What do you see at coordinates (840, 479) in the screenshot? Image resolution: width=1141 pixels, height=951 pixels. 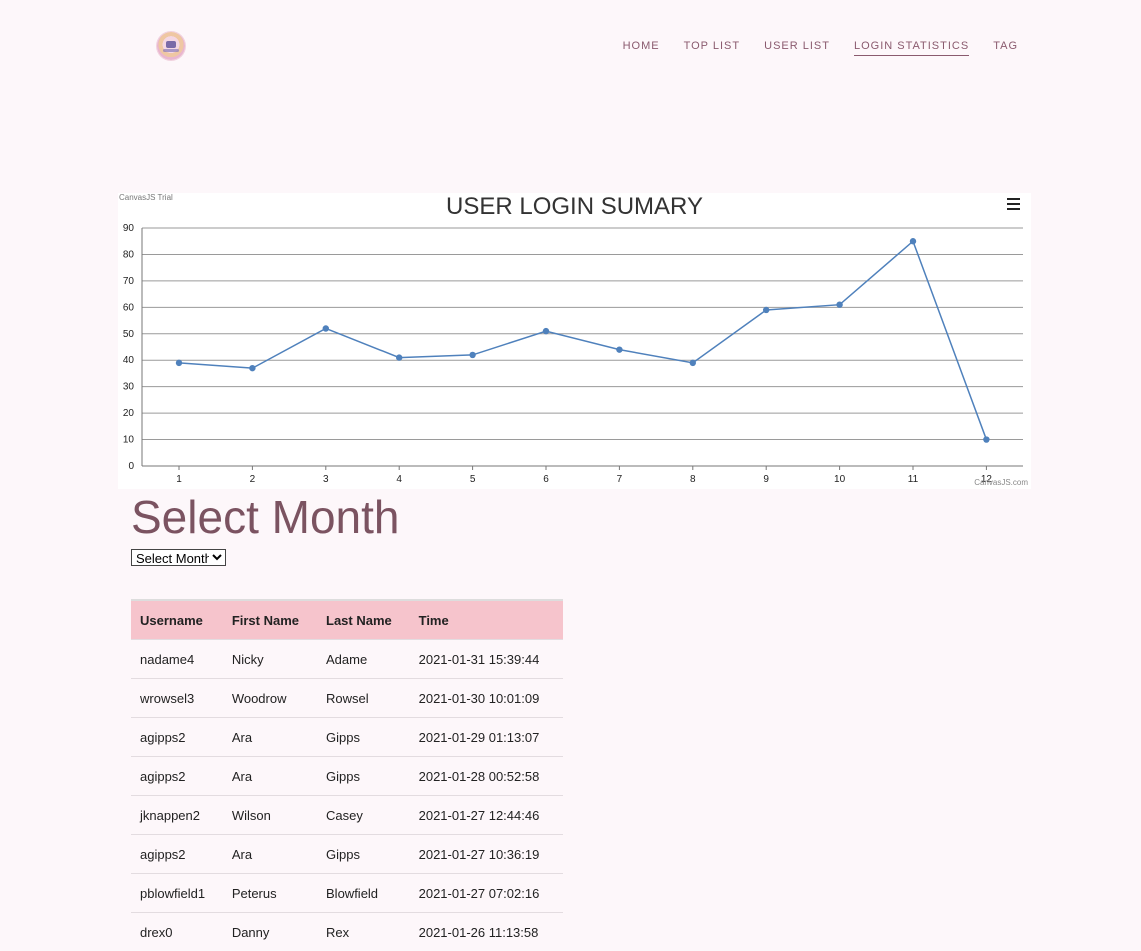 I see `x-tick-label: 10` at bounding box center [840, 479].